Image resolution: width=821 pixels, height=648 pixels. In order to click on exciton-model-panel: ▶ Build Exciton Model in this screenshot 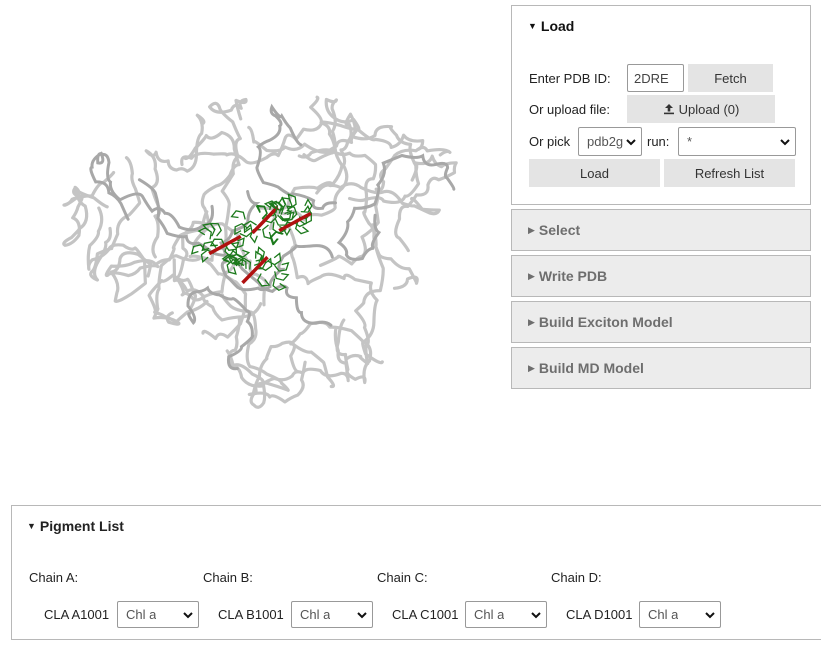, I will do `click(661, 322)`.